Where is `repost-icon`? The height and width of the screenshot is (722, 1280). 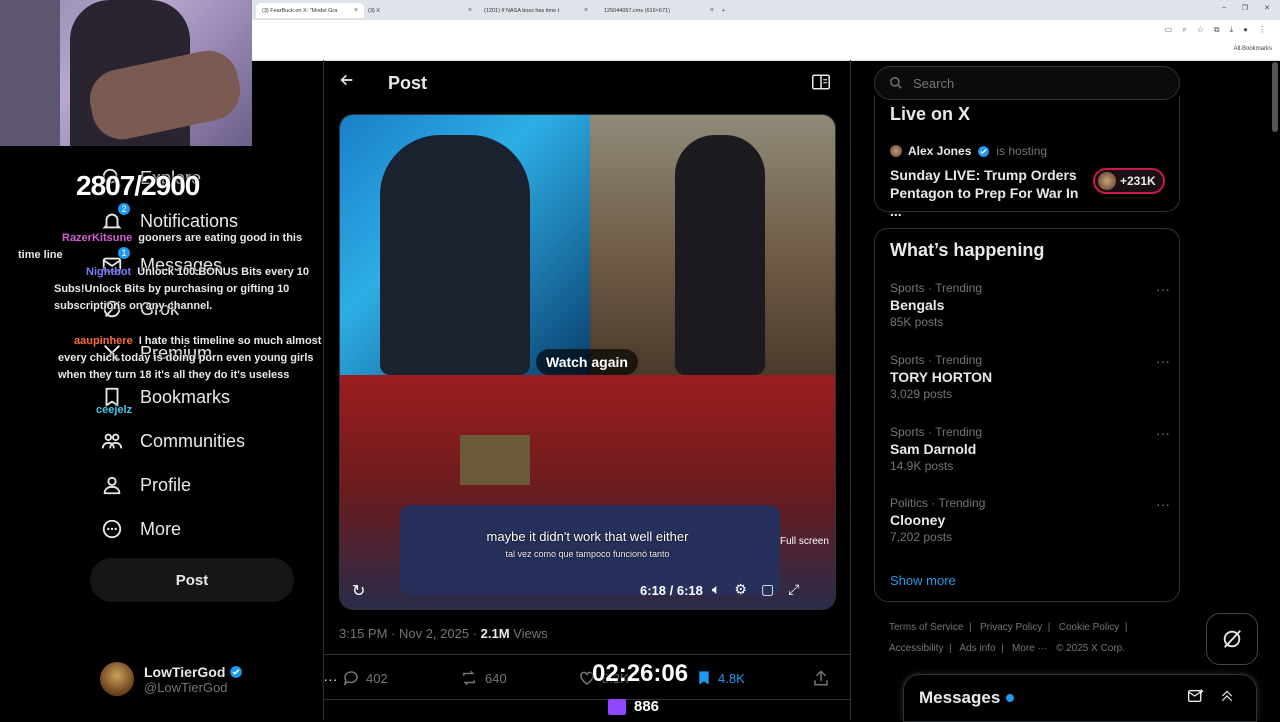
repost-icon is located at coordinates (469, 678).